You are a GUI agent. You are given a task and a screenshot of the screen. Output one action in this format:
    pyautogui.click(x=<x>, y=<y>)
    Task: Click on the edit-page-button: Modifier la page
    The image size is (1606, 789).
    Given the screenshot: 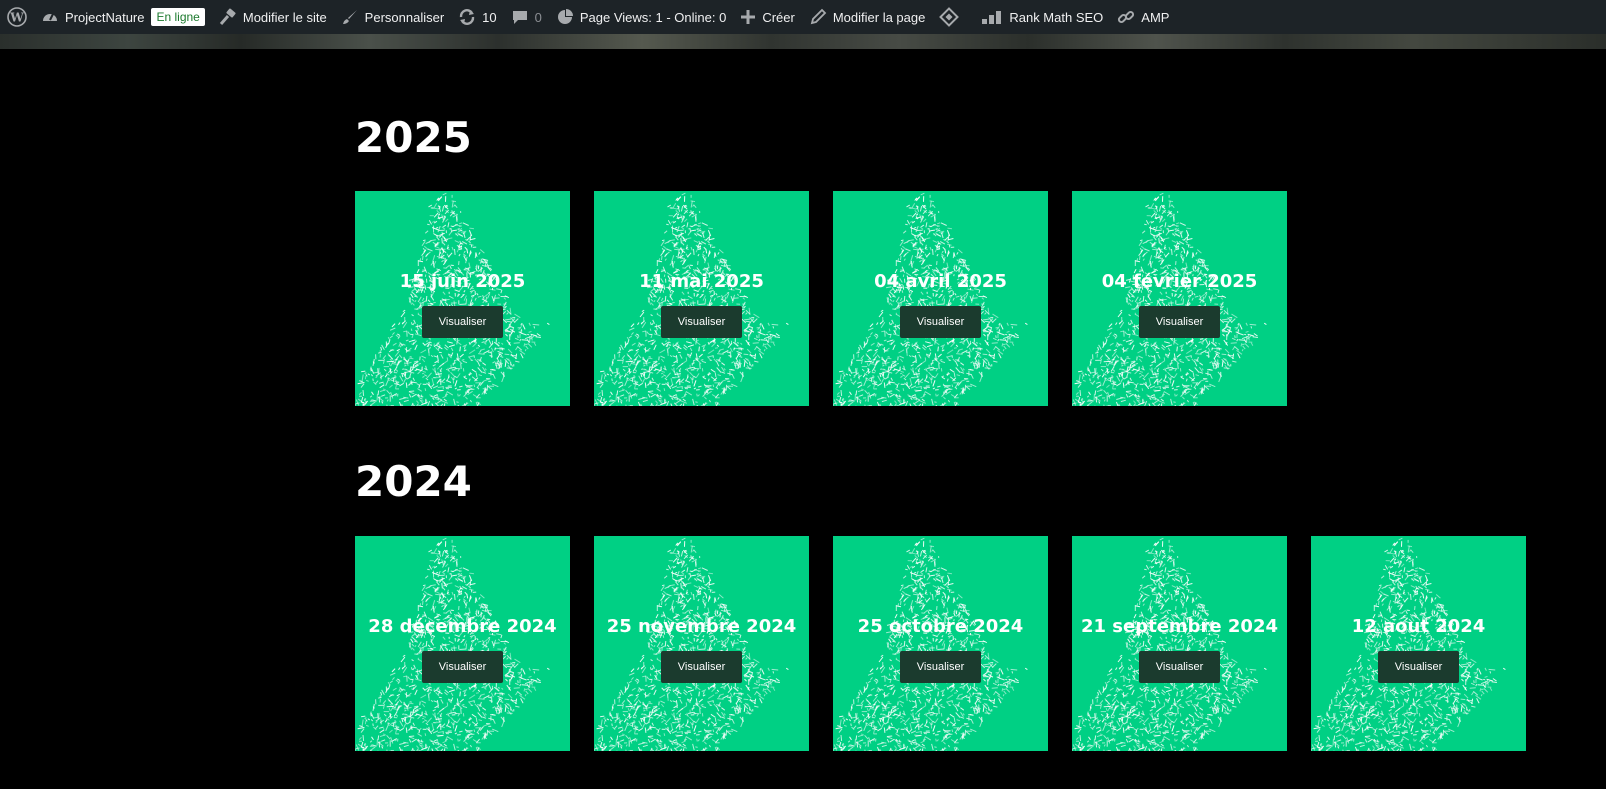 What is the action you would take?
    pyautogui.click(x=867, y=17)
    